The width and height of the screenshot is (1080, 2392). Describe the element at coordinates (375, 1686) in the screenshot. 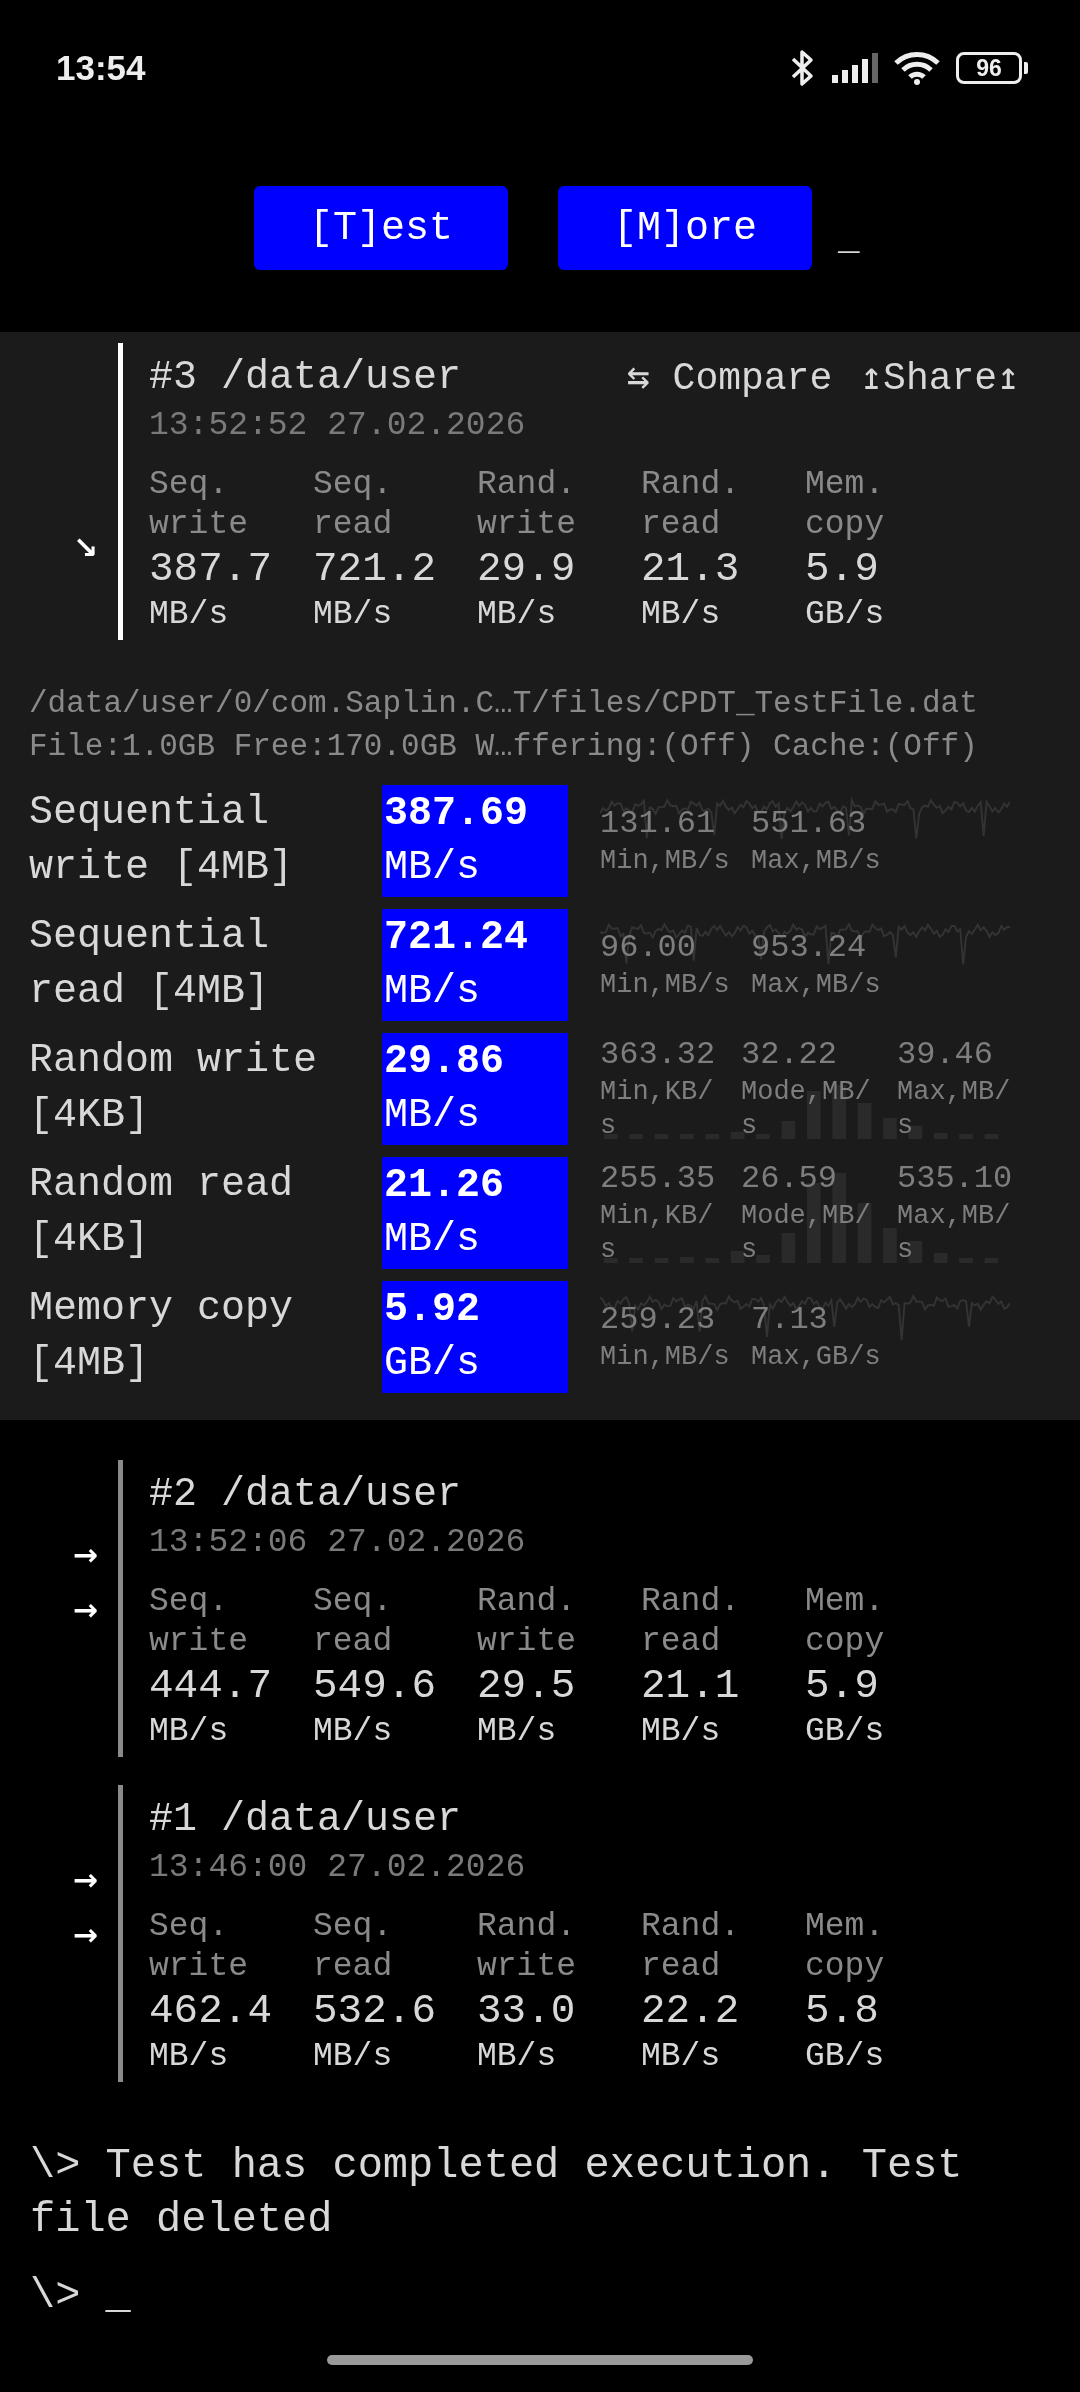

I see `metric-value: 549.6` at that location.